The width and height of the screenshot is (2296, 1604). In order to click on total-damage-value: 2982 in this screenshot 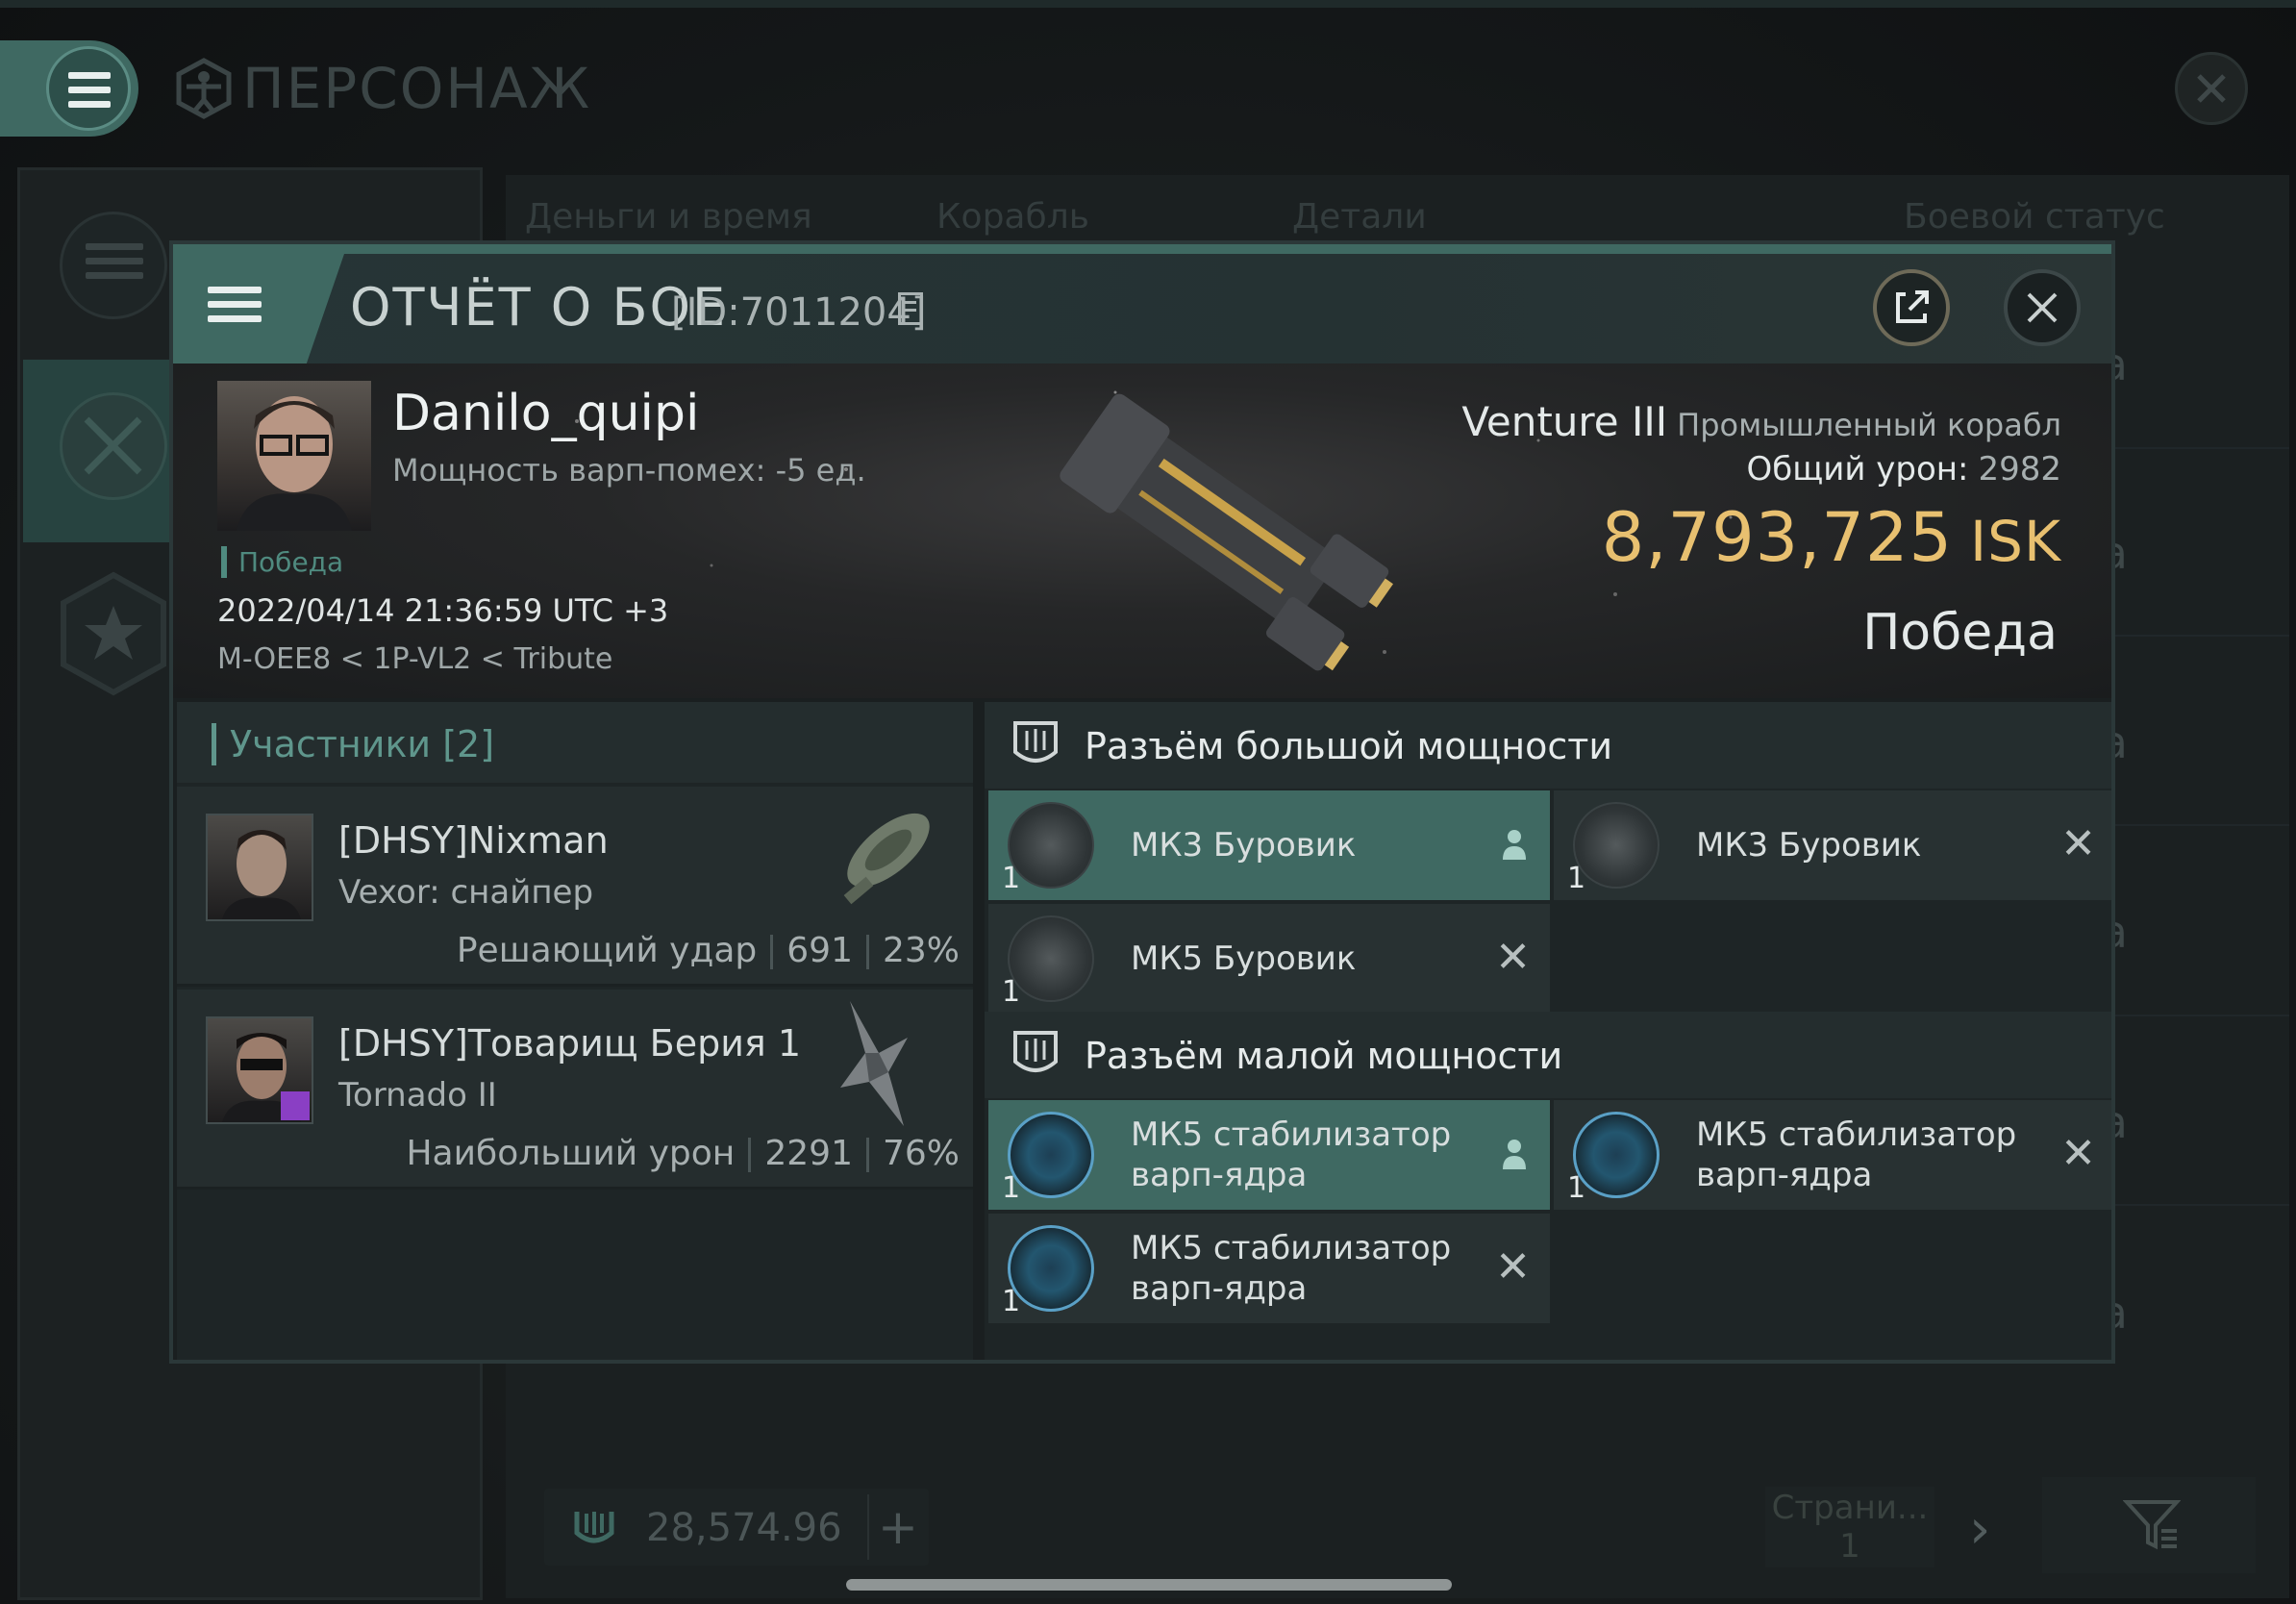, I will do `click(2019, 469)`.